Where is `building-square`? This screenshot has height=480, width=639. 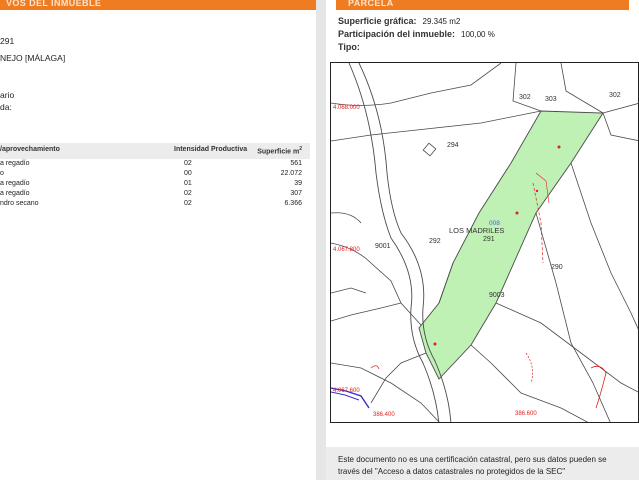 building-square is located at coordinates (429, 149).